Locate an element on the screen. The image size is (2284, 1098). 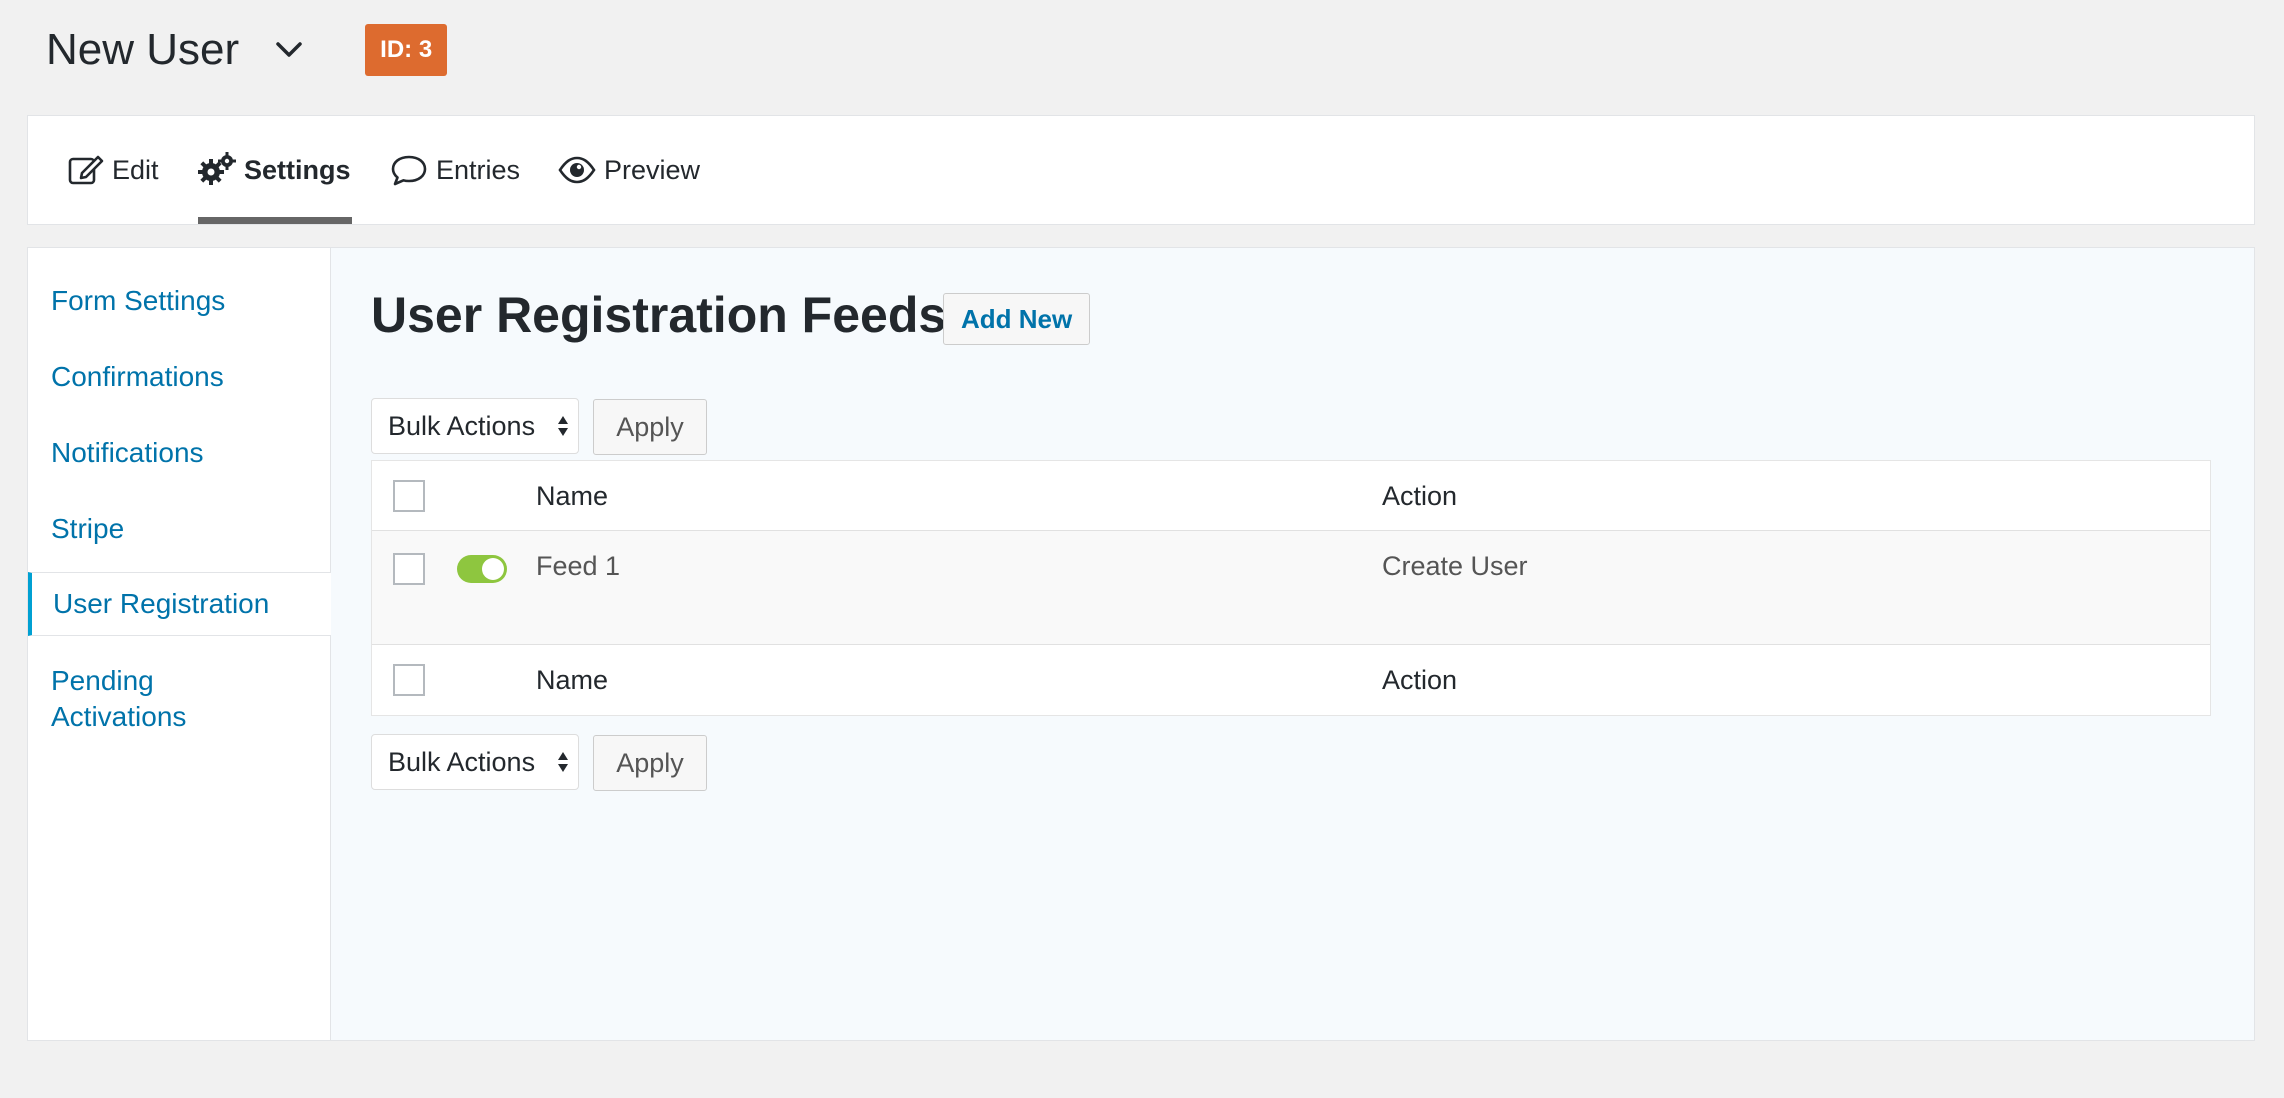
tab-settings: Settings is located at coordinates (275, 170).